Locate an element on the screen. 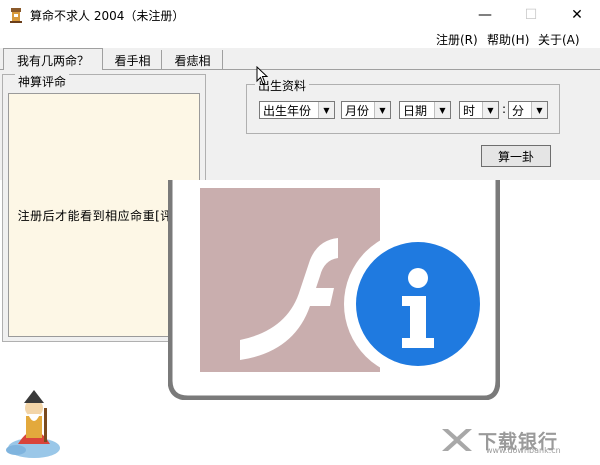  tab-fortune-weight: 我有几两命？ is located at coordinates (53, 59).